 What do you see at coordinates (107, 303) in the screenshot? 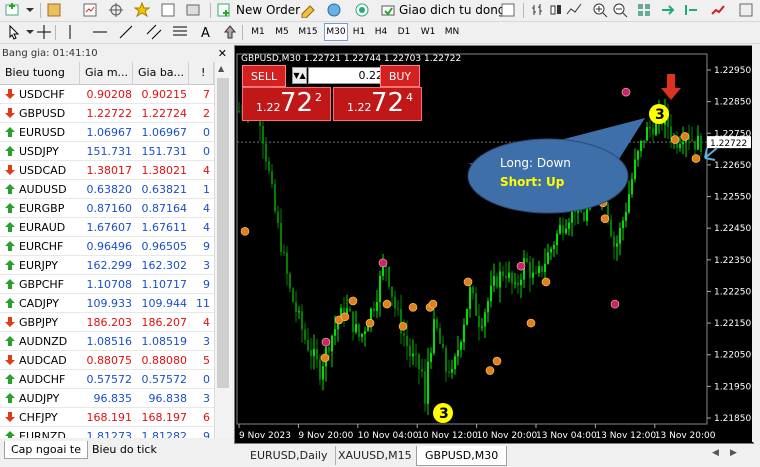
I see `table-row: CADJPY 109.933 109.944 11` at bounding box center [107, 303].